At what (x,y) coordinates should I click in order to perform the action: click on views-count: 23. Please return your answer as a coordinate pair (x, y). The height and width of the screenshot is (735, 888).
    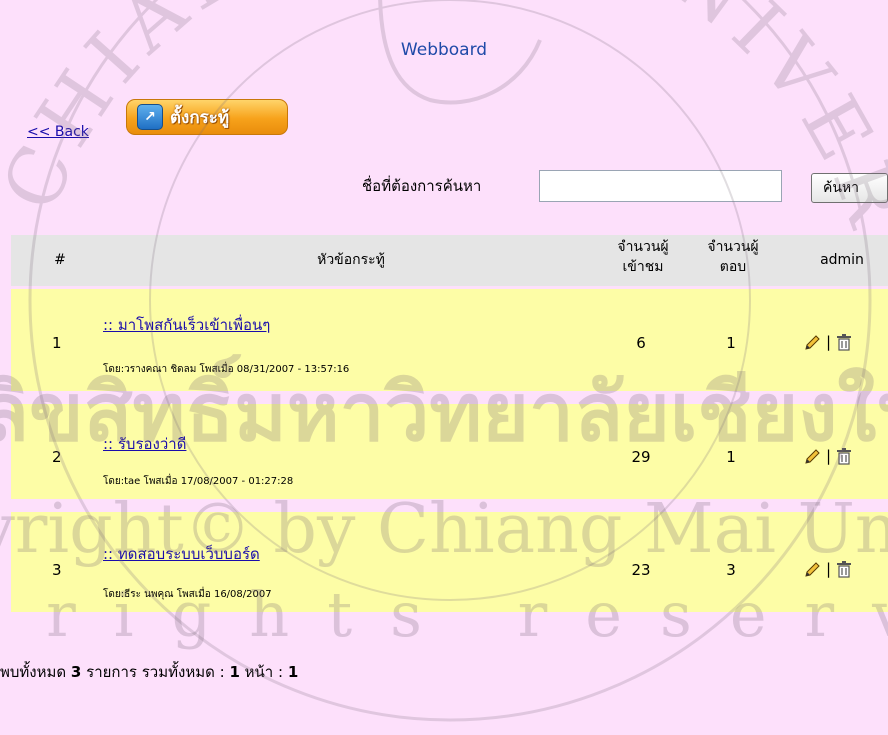
    Looking at the image, I should click on (641, 570).